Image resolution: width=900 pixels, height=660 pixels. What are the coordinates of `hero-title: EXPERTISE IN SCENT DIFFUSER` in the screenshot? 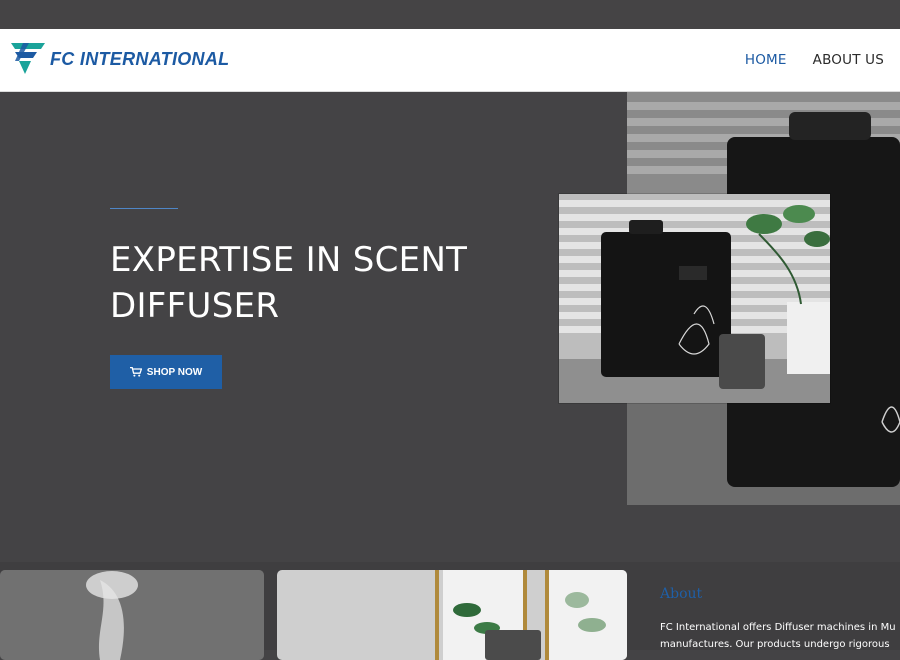 It's located at (289, 283).